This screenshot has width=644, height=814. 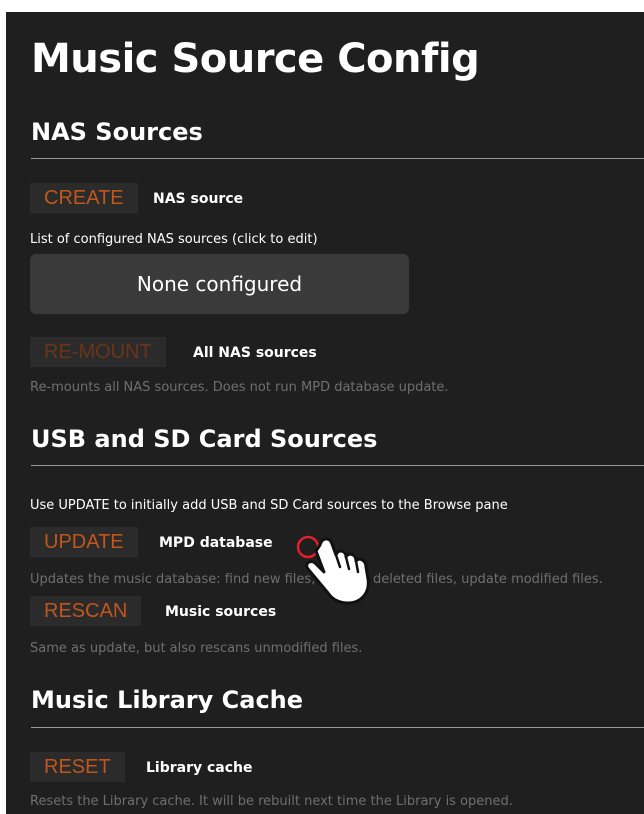 I want to click on usb-sd-heading: USB and SD Card Sources, so click(x=204, y=439).